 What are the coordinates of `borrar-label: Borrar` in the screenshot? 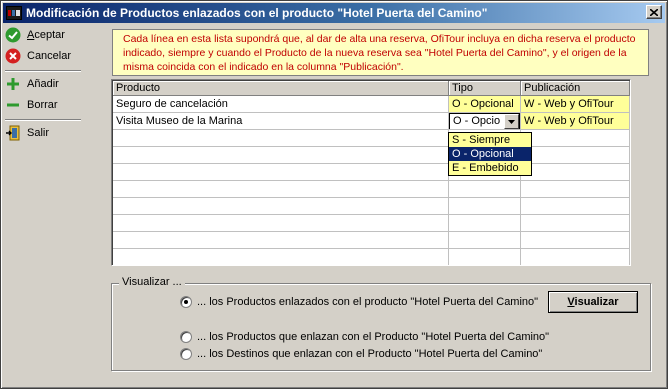 It's located at (42, 105).